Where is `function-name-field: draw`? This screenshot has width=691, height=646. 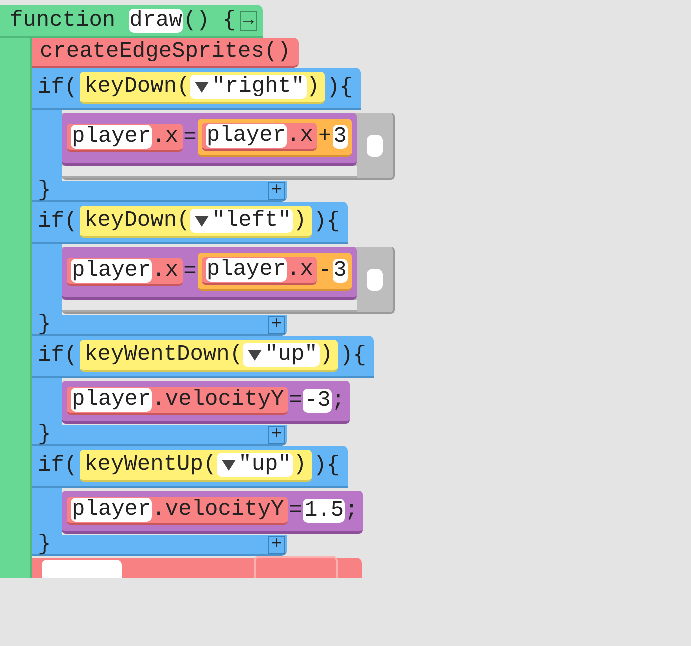 function-name-field: draw is located at coordinates (156, 21).